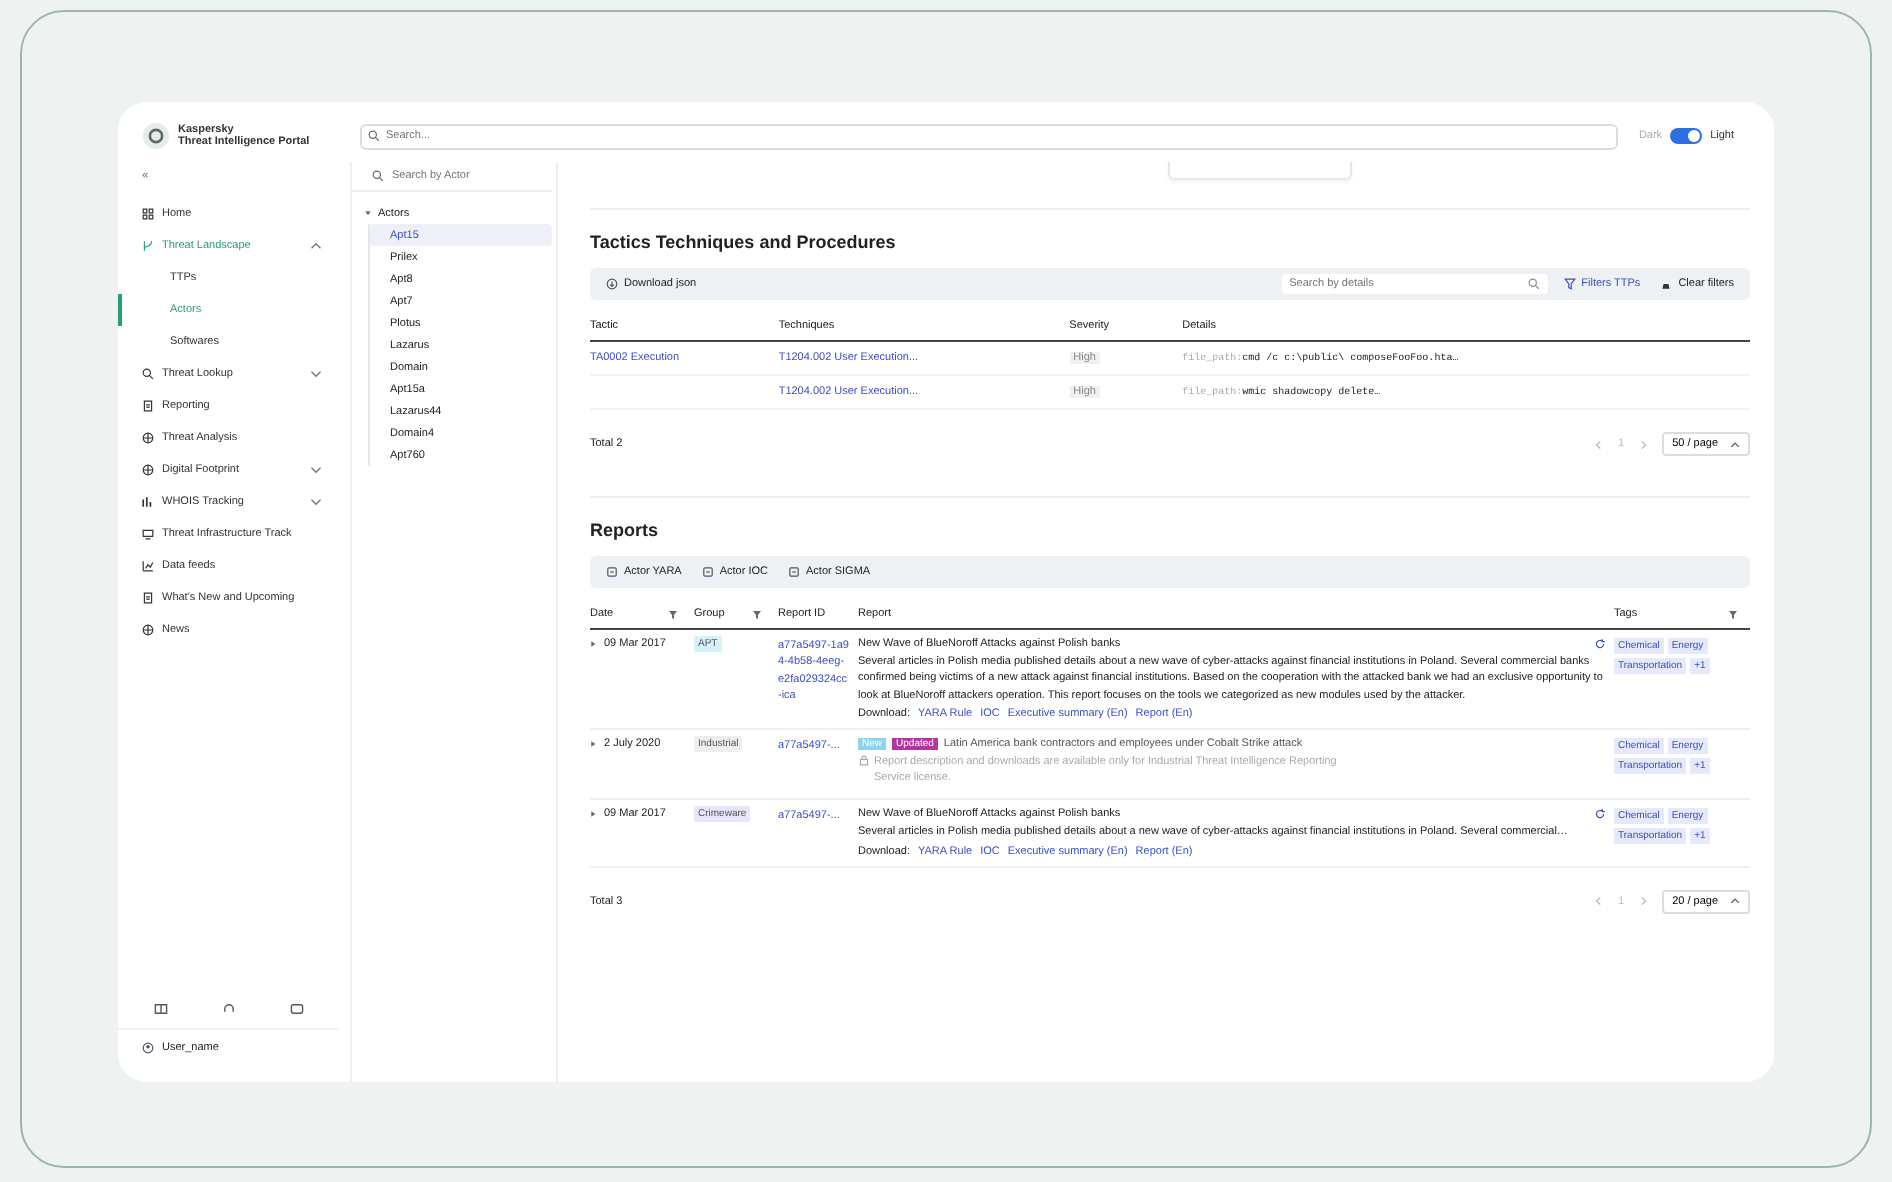  What do you see at coordinates (160, 1009) in the screenshot?
I see `book-icon` at bounding box center [160, 1009].